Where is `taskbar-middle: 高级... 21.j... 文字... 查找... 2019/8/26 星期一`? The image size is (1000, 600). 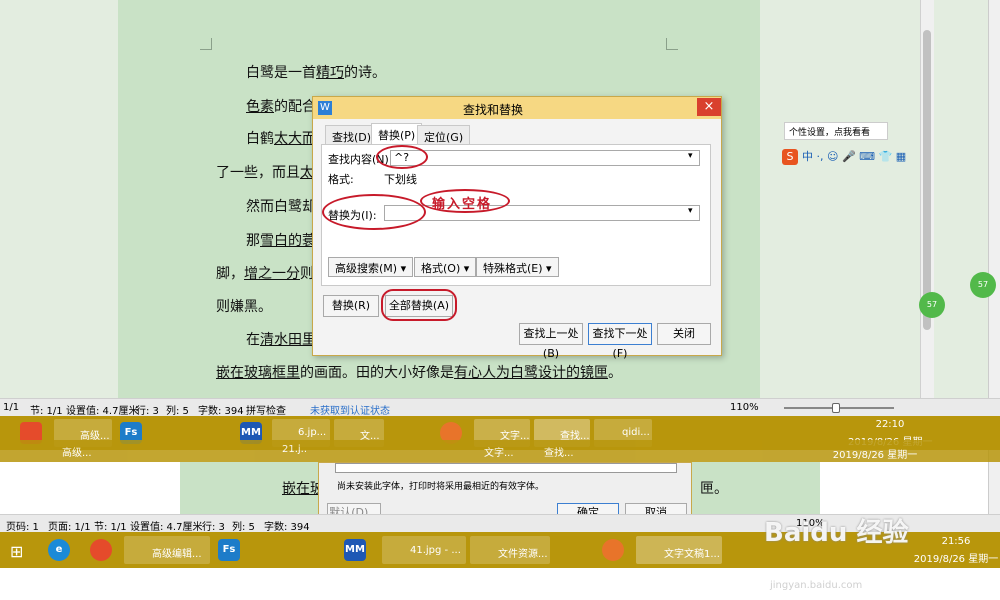
taskbar-middle: 高级... 21.j... 文字... 查找... 2019/8/26 星期一 is located at coordinates (500, 451).